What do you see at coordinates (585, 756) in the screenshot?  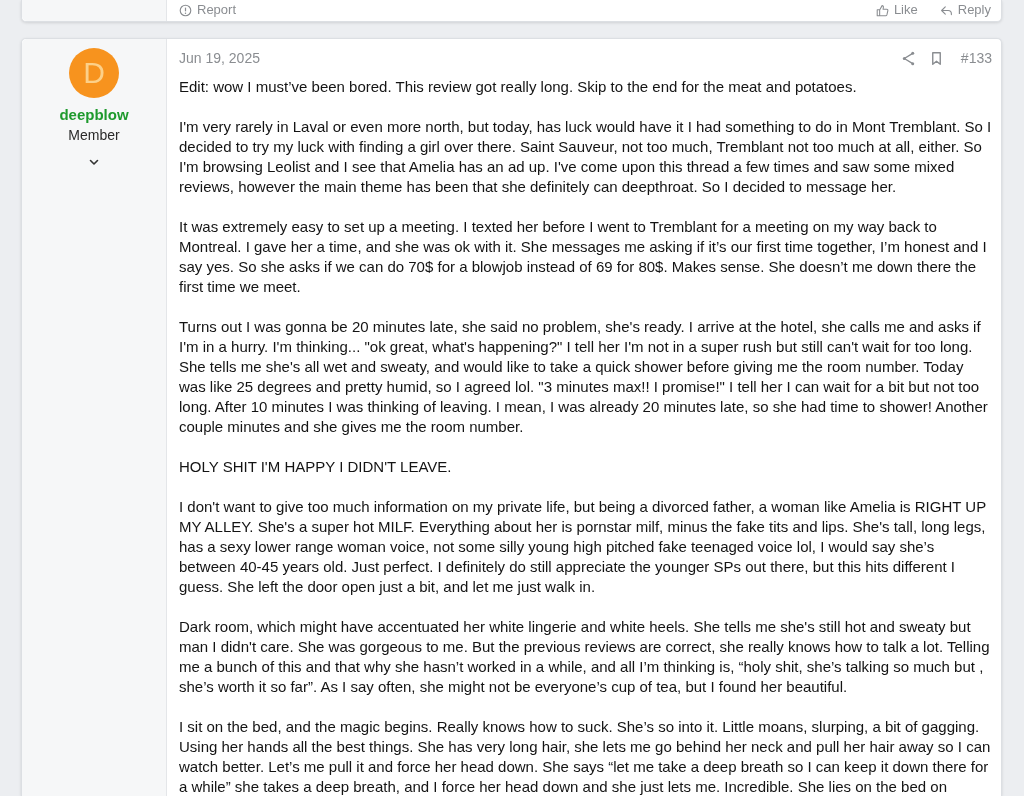 I see `post-paragraph: I sit on the bed, and the magic begins. Really knows how to suck. She’s so into it. Little moans, slurping, a bit of gagging. Using her hands all the best things. She has very long hair, she lets me go behind her neck and pull her hair away so I can watch better. Let’s me pull it and force her head down. She says “let me take a deep breath so I can keep it down there for a while” she takes a deep breath, and I force her head down and she just lets me. Incredible. She lies on the bed on` at bounding box center [585, 756].